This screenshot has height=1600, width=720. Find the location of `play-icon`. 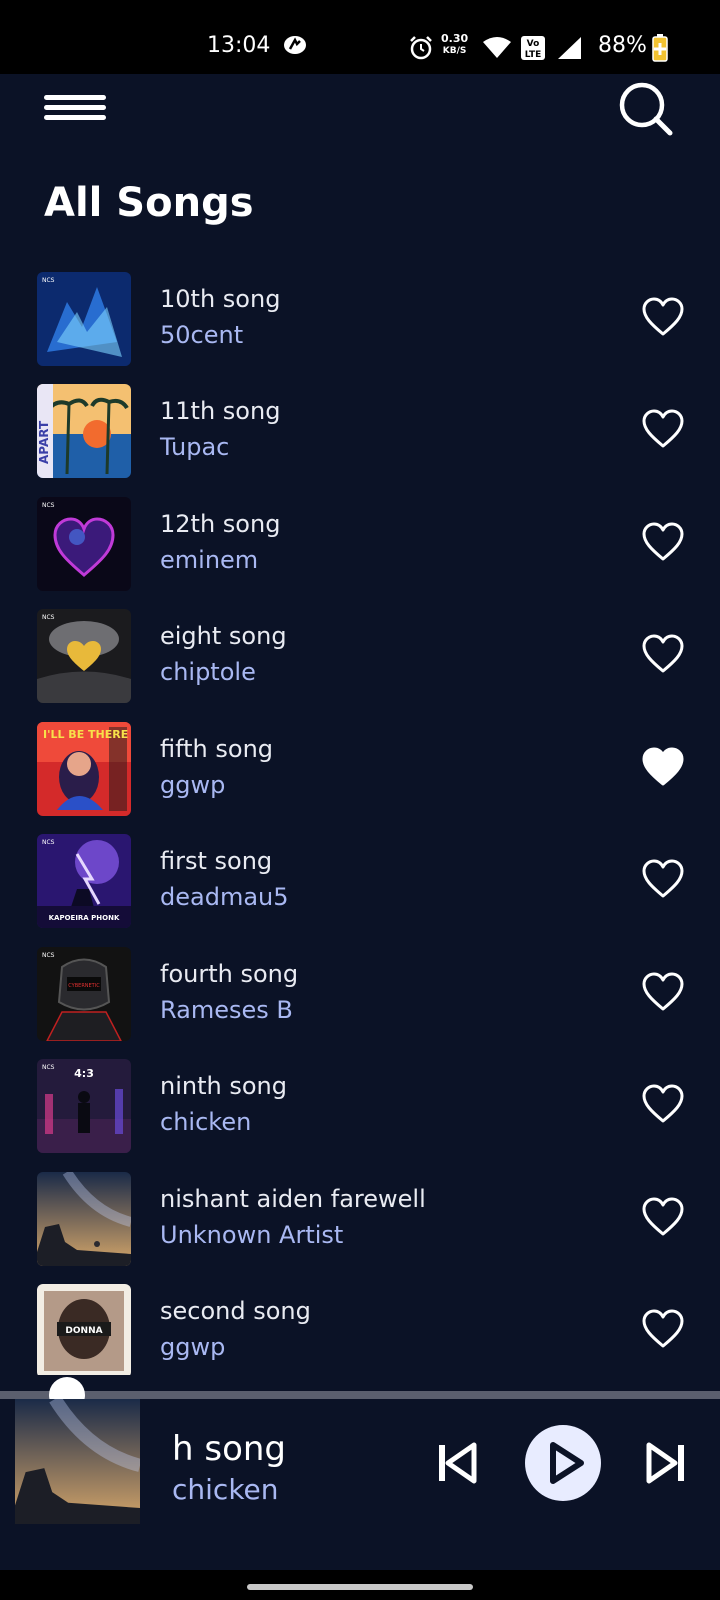

play-icon is located at coordinates (567, 1463).